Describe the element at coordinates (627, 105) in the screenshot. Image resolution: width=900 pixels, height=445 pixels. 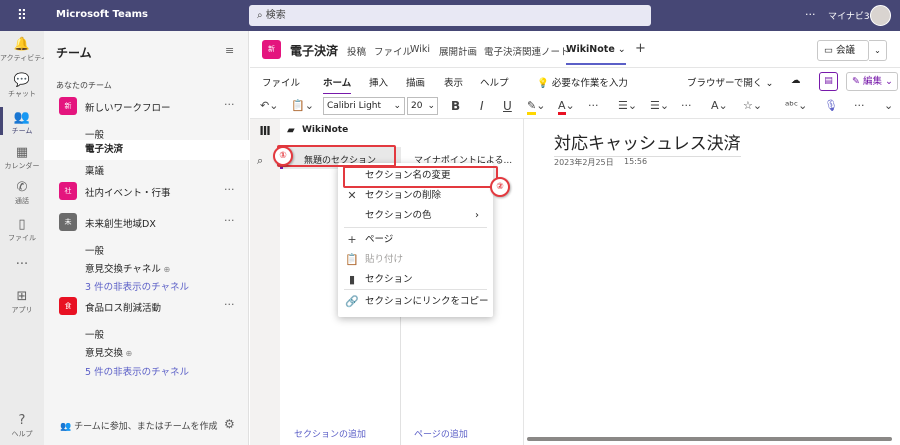
I see `bullets-icon: ☰⌄` at that location.